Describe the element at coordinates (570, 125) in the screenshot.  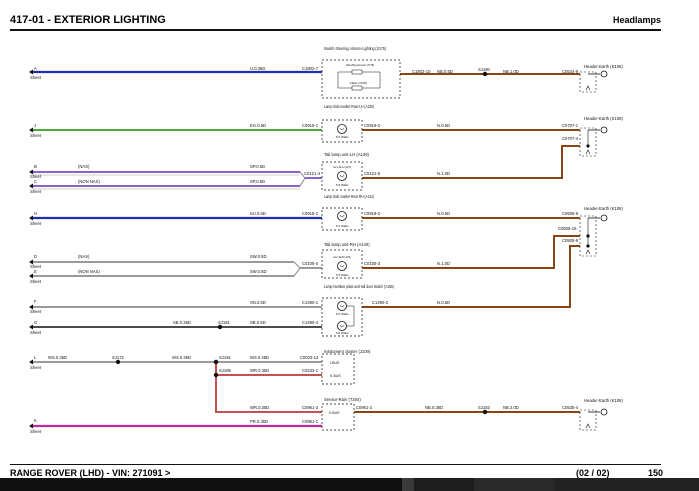
I see `conn-j3: C0707-1` at that location.